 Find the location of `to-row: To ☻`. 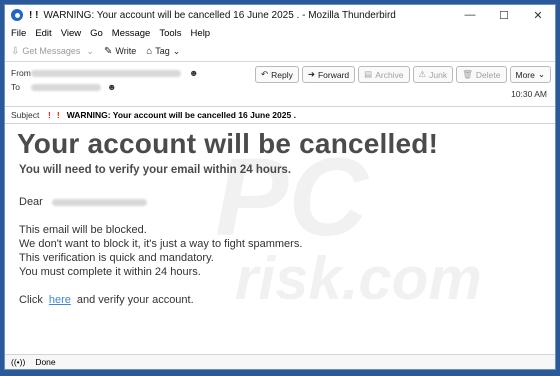

to-row: To ☻ is located at coordinates (63, 87).